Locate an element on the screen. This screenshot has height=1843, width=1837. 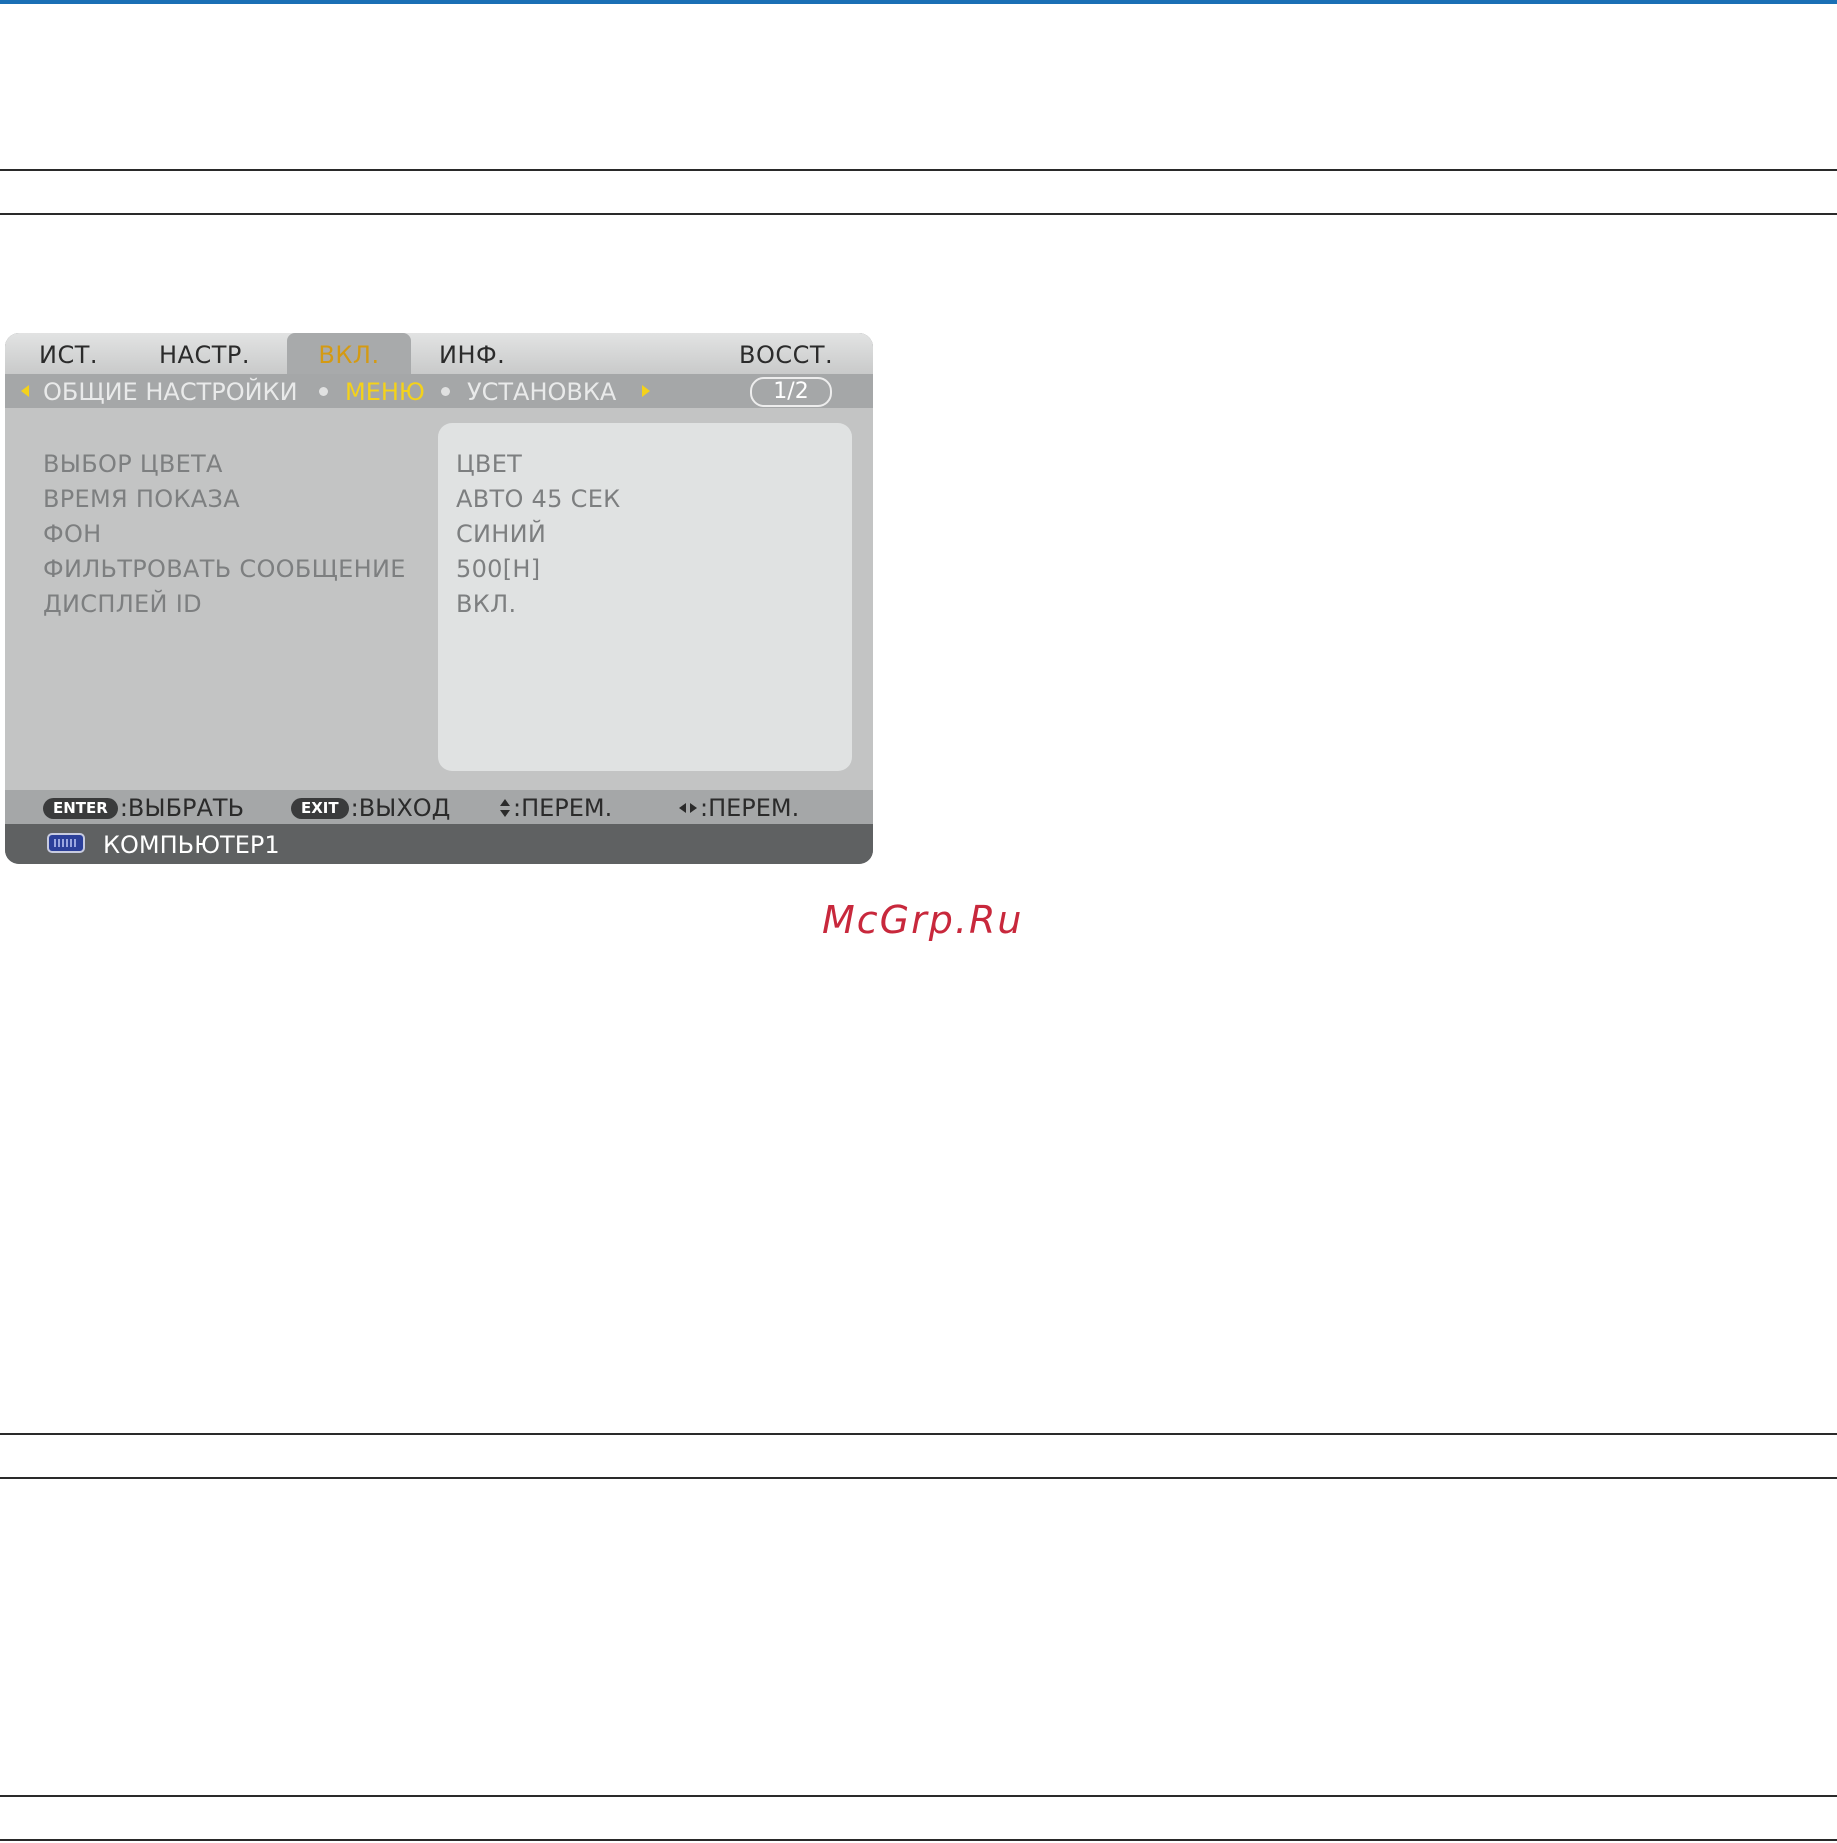
source-bar: КОМПЬЮТЕР1 is located at coordinates (439, 844).